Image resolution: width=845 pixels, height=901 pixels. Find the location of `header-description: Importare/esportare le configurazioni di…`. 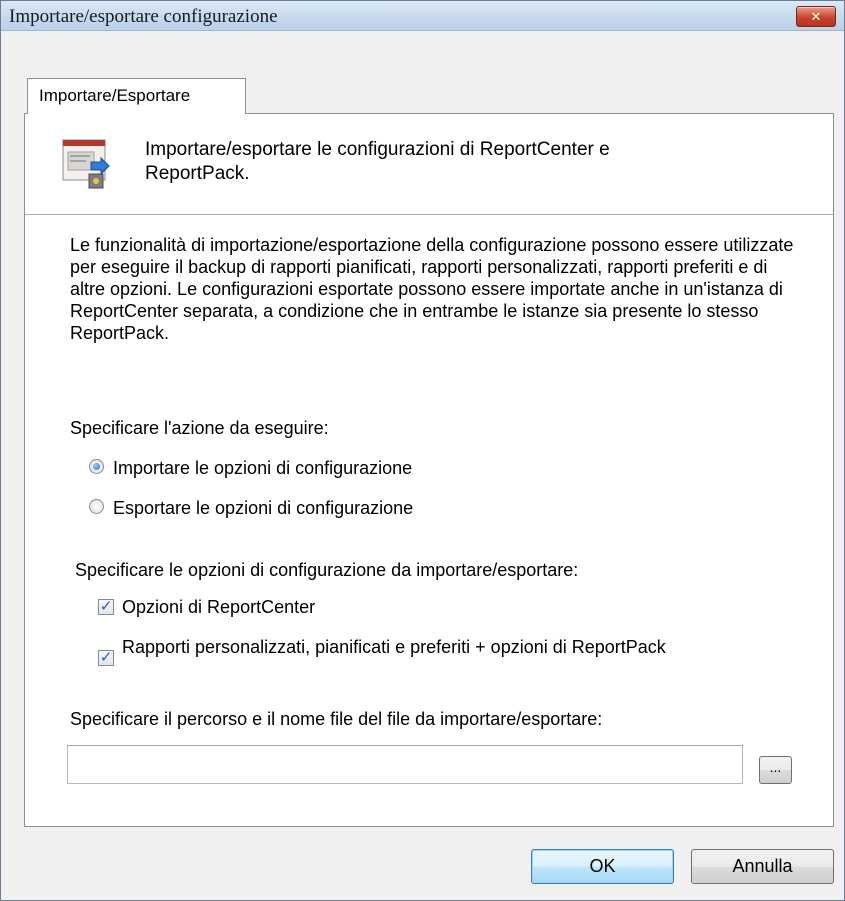

header-description: Importare/esportare le configurazioni di… is located at coordinates (377, 161).